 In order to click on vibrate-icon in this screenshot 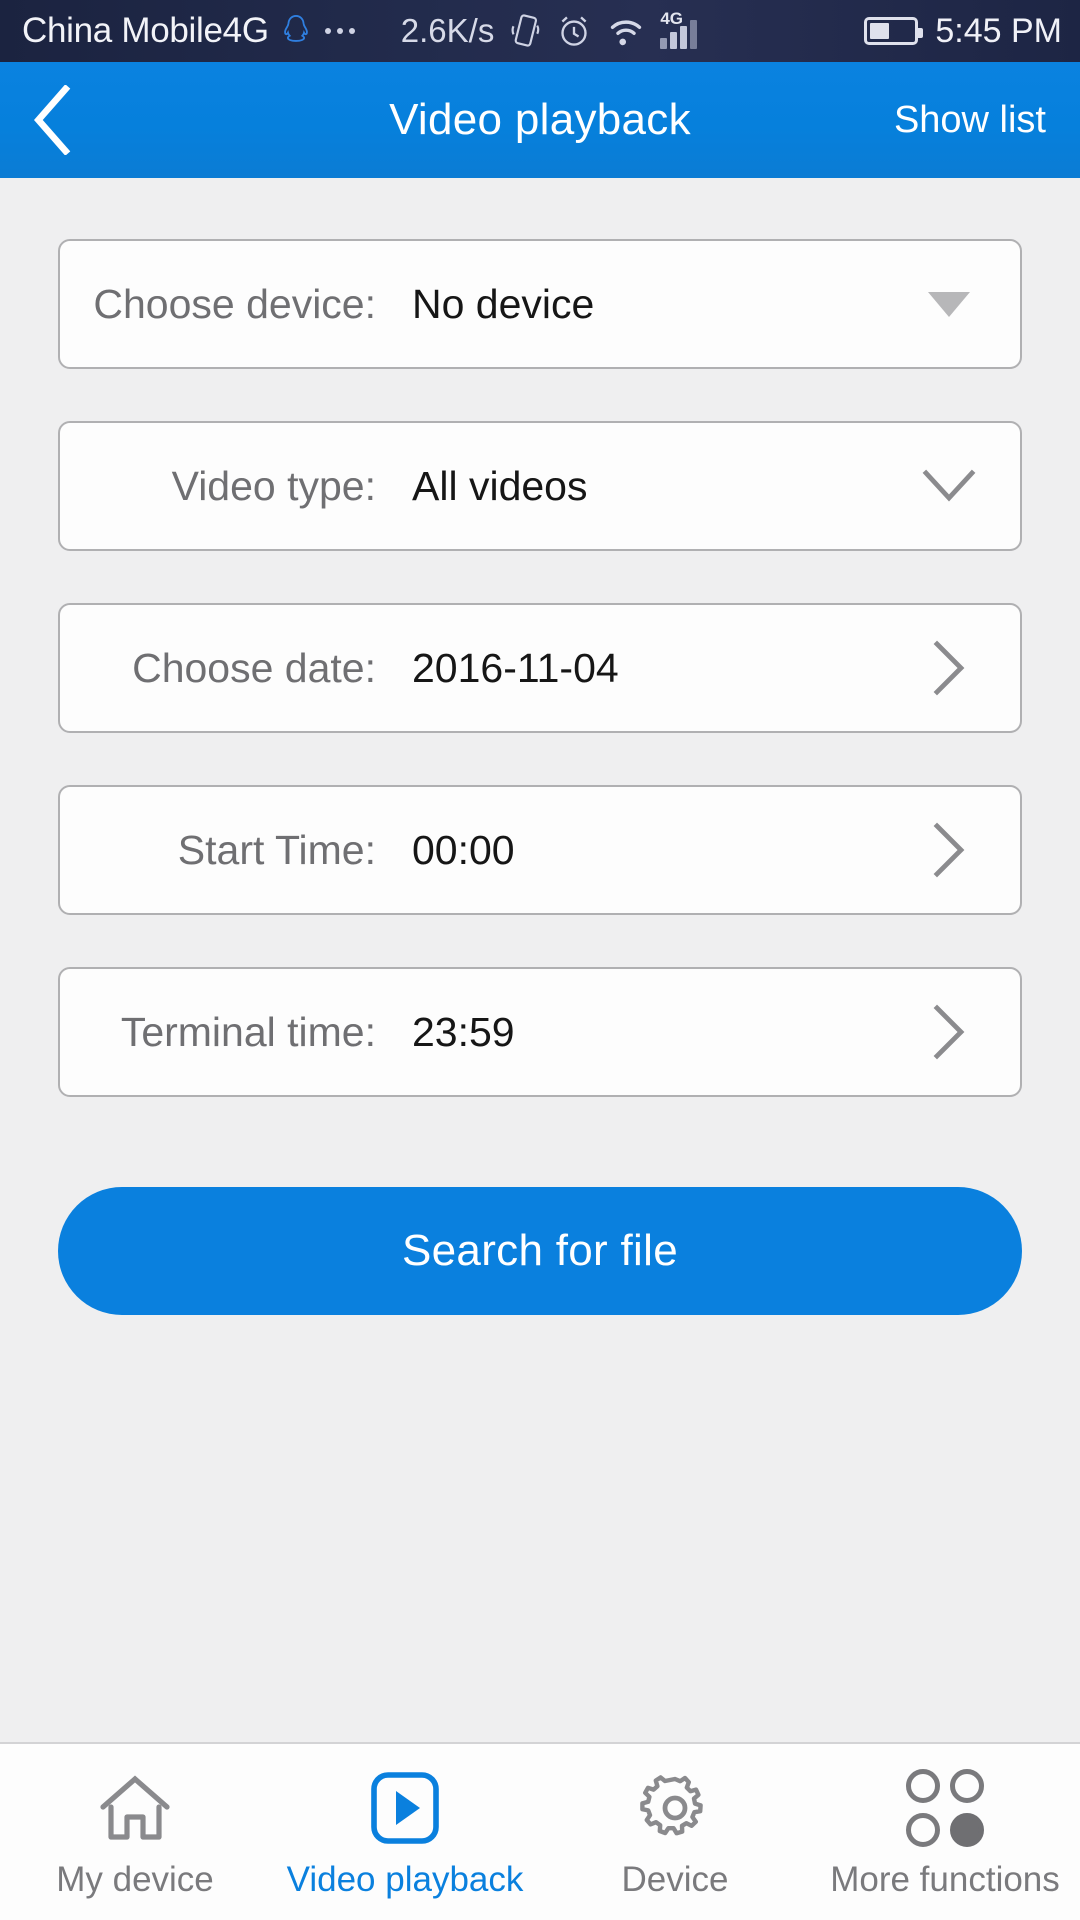, I will do `click(525, 30)`.